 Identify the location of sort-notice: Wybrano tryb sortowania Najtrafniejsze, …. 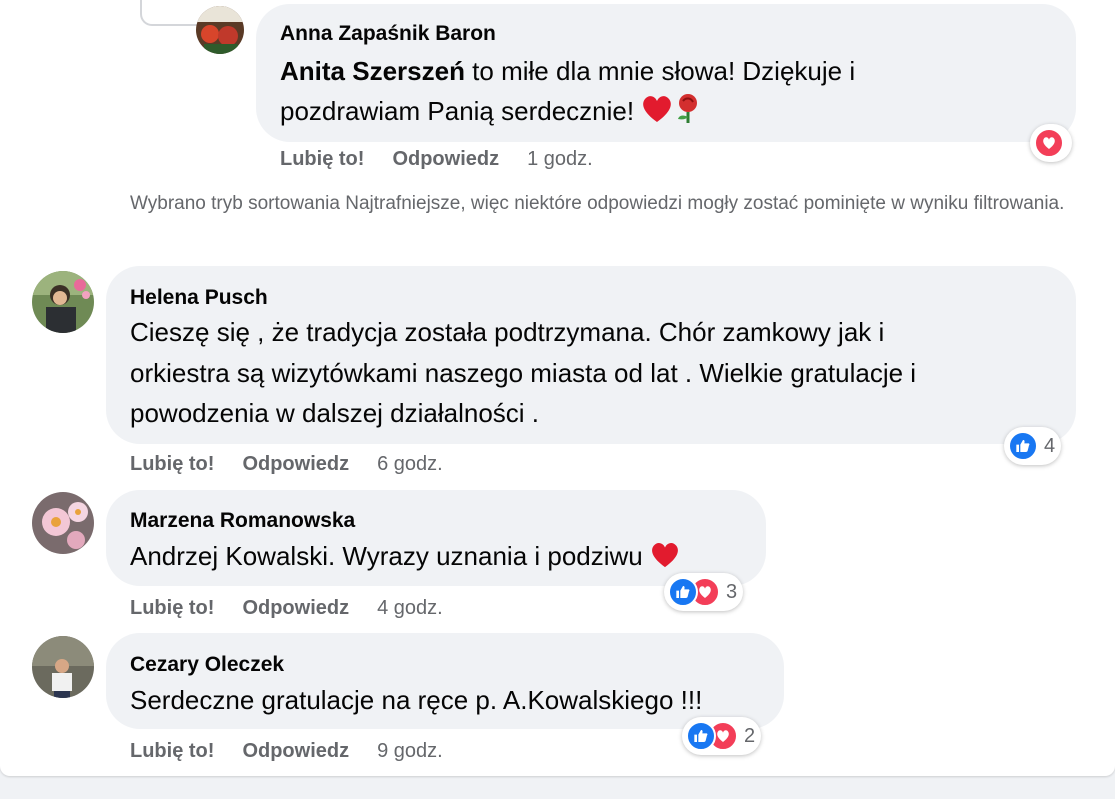
(597, 203).